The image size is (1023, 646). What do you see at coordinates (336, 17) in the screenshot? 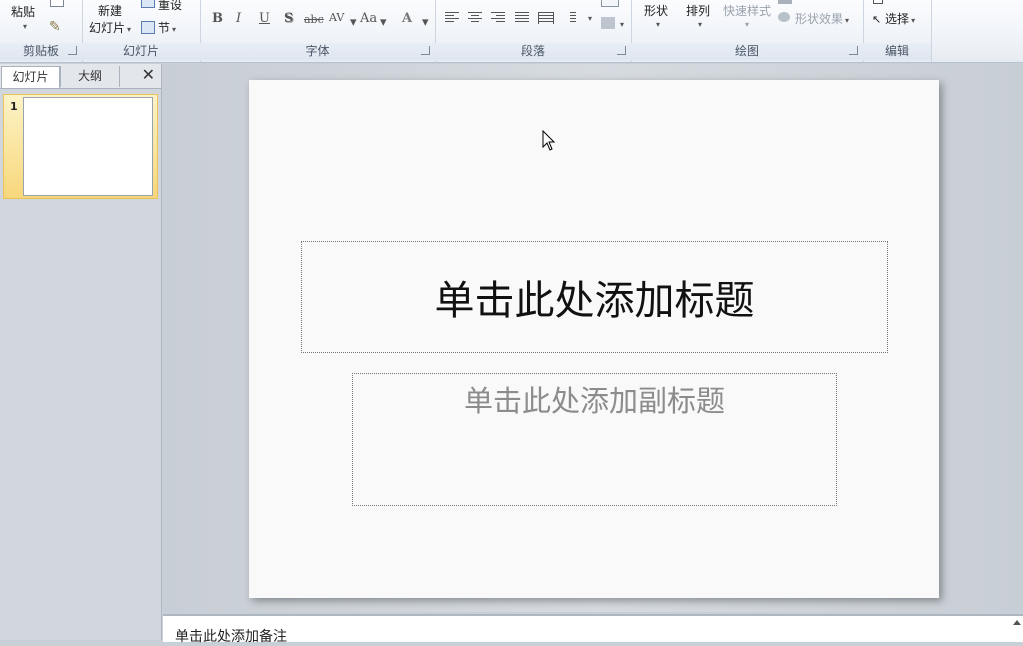
I see `character-spacing-button: AV` at bounding box center [336, 17].